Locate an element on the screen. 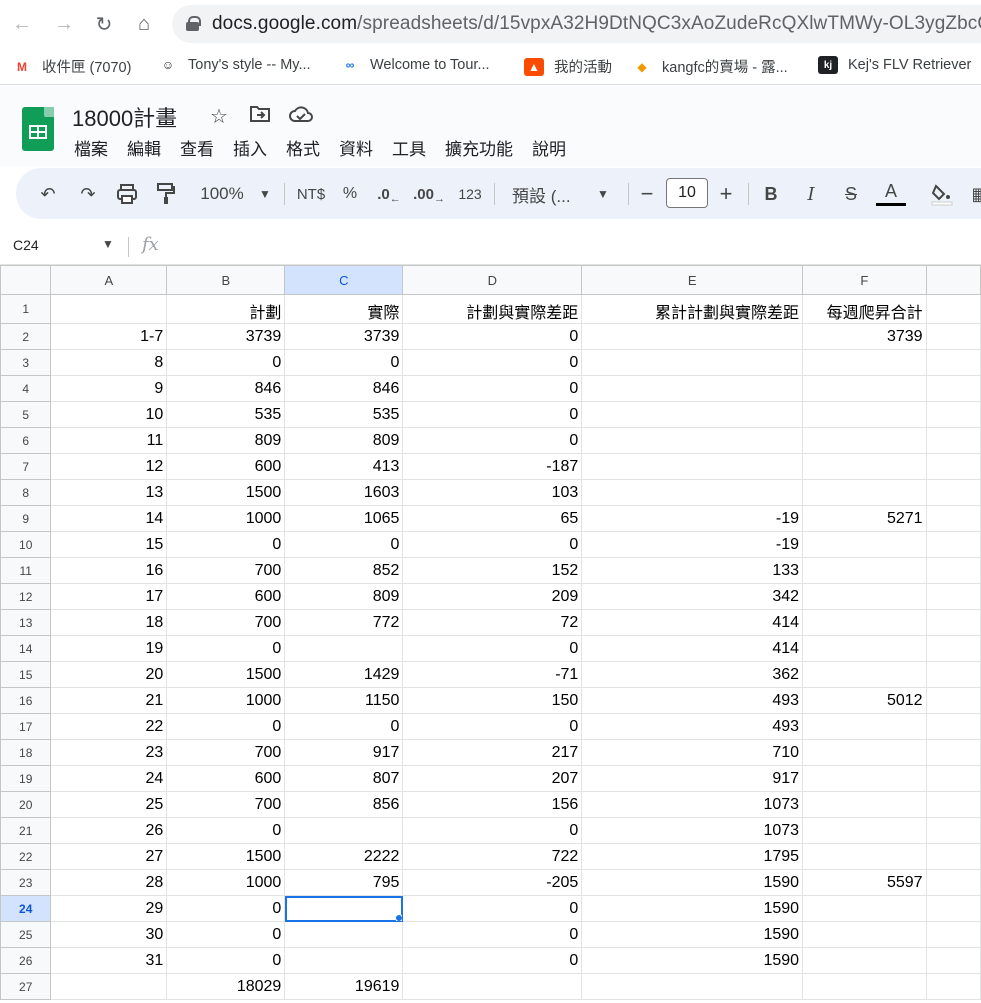  cell: 65 is located at coordinates (492, 518).